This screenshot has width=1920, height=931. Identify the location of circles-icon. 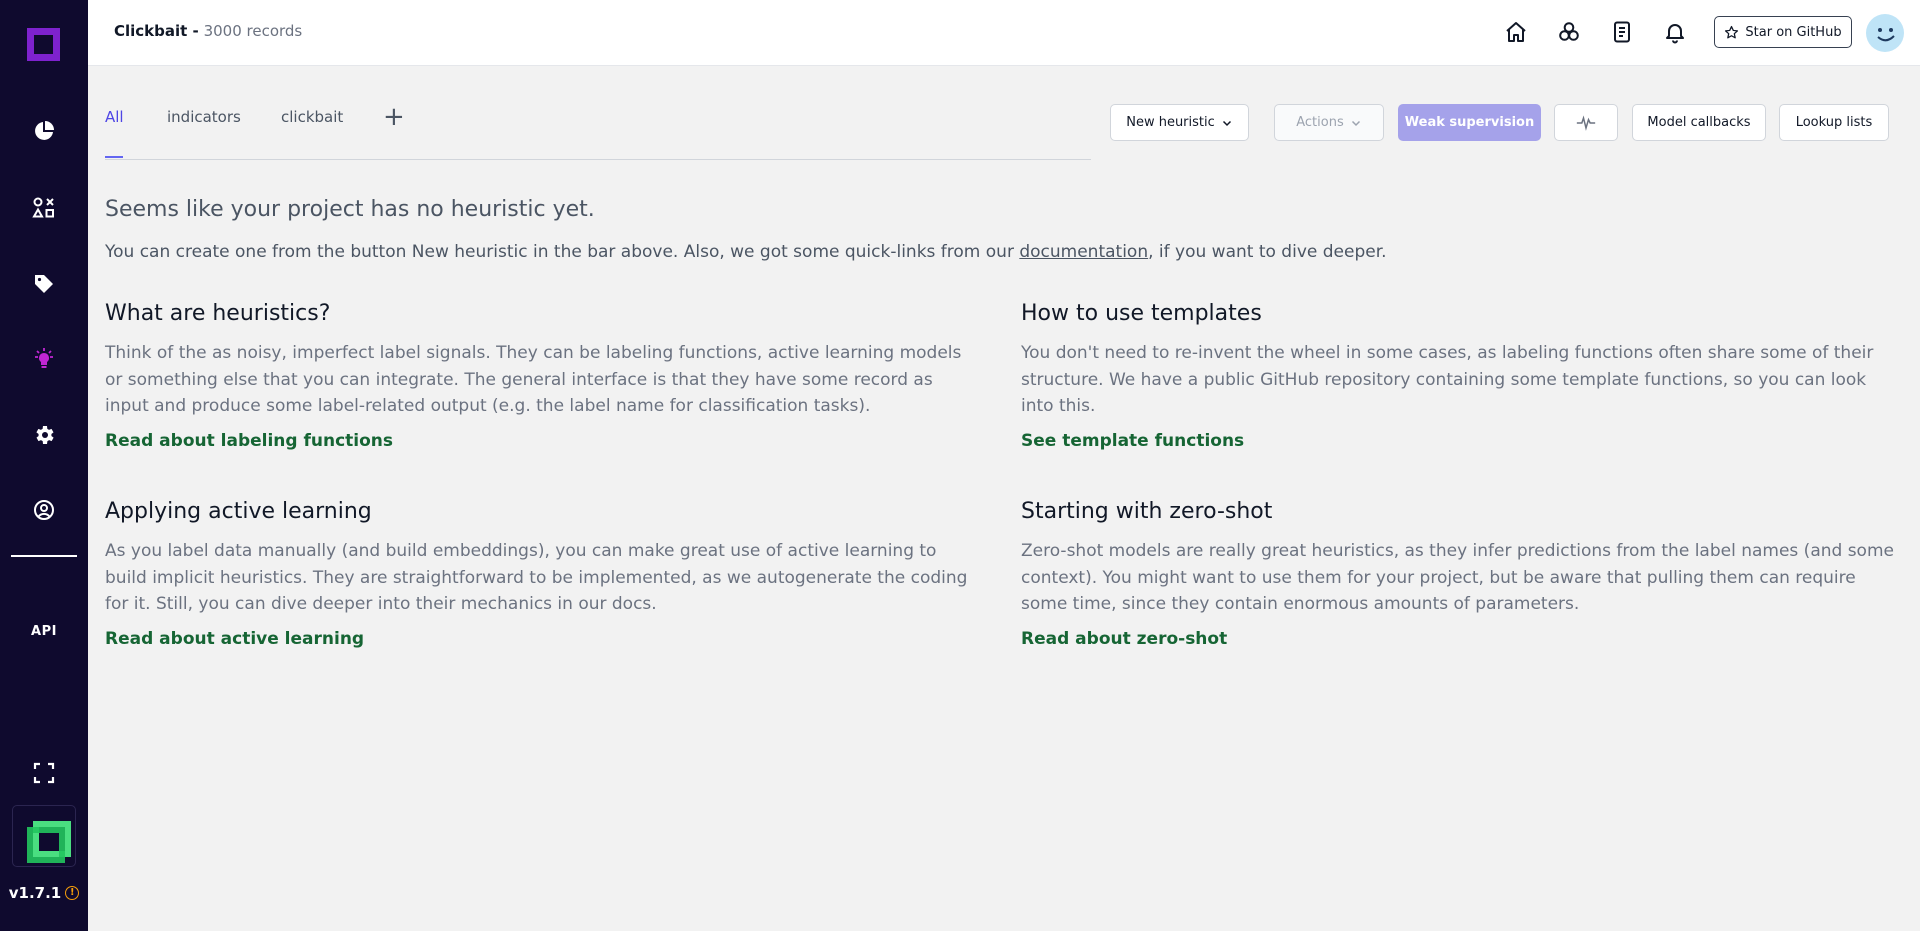
(1569, 32).